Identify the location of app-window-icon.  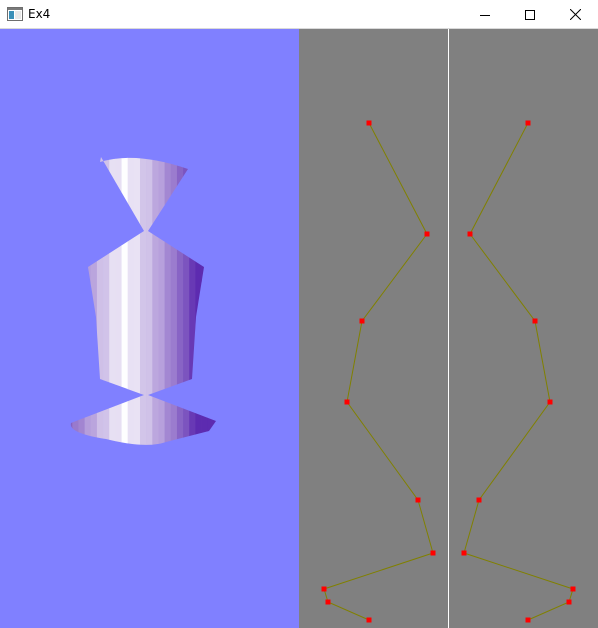
(15, 14).